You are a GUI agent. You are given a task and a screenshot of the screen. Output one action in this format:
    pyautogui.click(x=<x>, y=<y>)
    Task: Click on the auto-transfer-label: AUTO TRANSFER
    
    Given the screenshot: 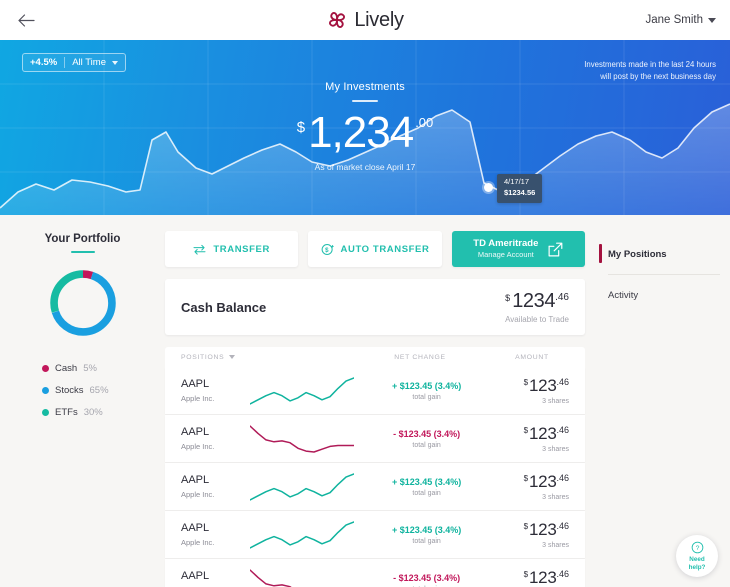 What is the action you would take?
    pyautogui.click(x=385, y=249)
    